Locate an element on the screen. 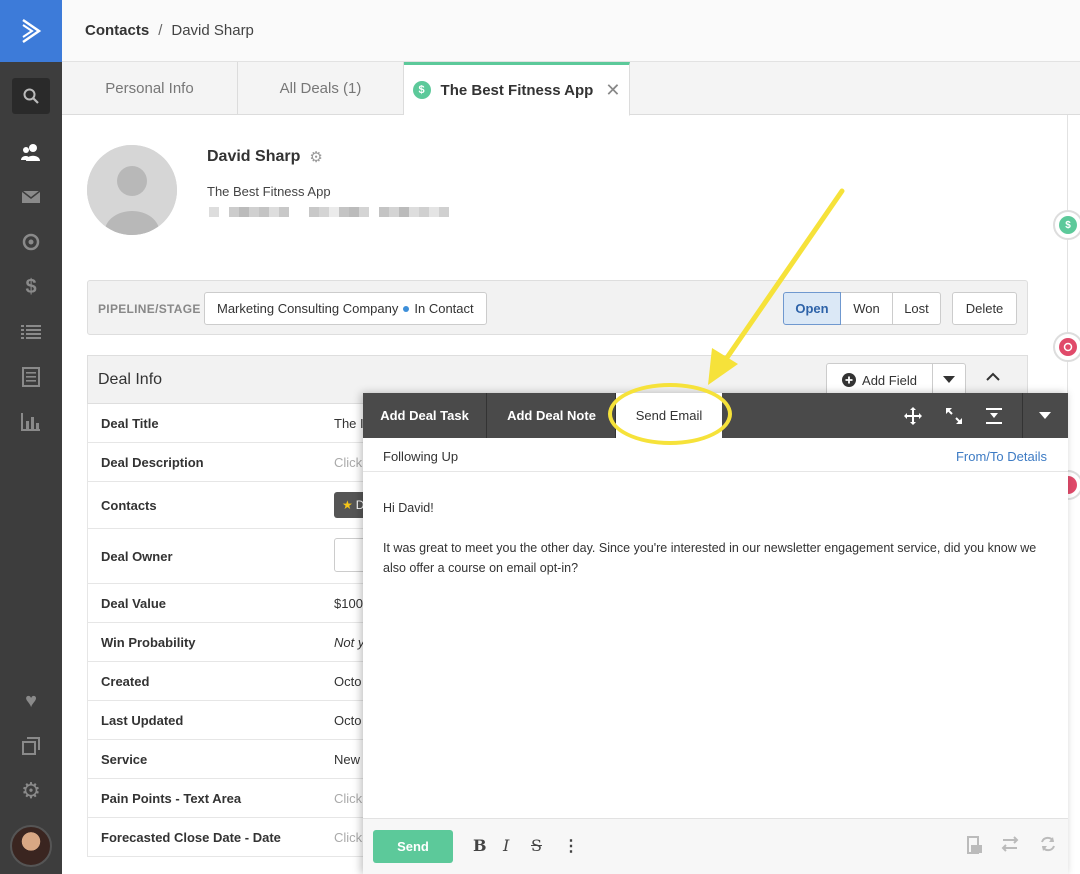 This screenshot has height=874, width=1080. annotation-highlight is located at coordinates (670, 414).